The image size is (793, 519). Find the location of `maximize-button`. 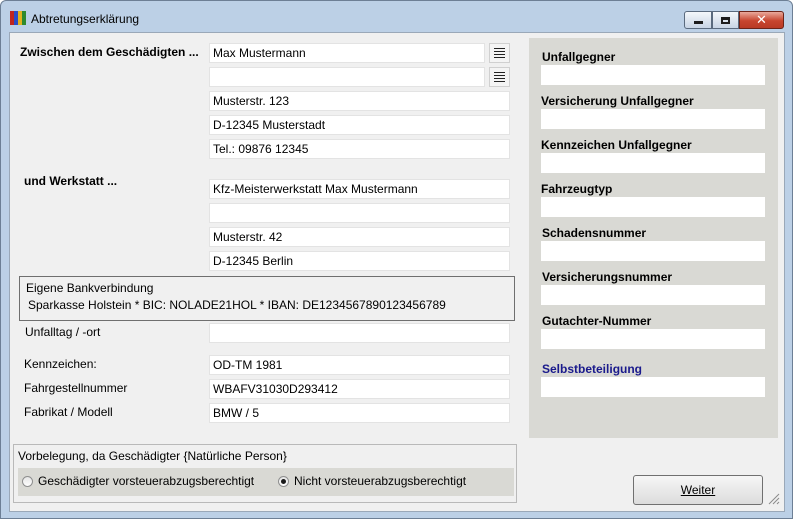

maximize-button is located at coordinates (725, 20).